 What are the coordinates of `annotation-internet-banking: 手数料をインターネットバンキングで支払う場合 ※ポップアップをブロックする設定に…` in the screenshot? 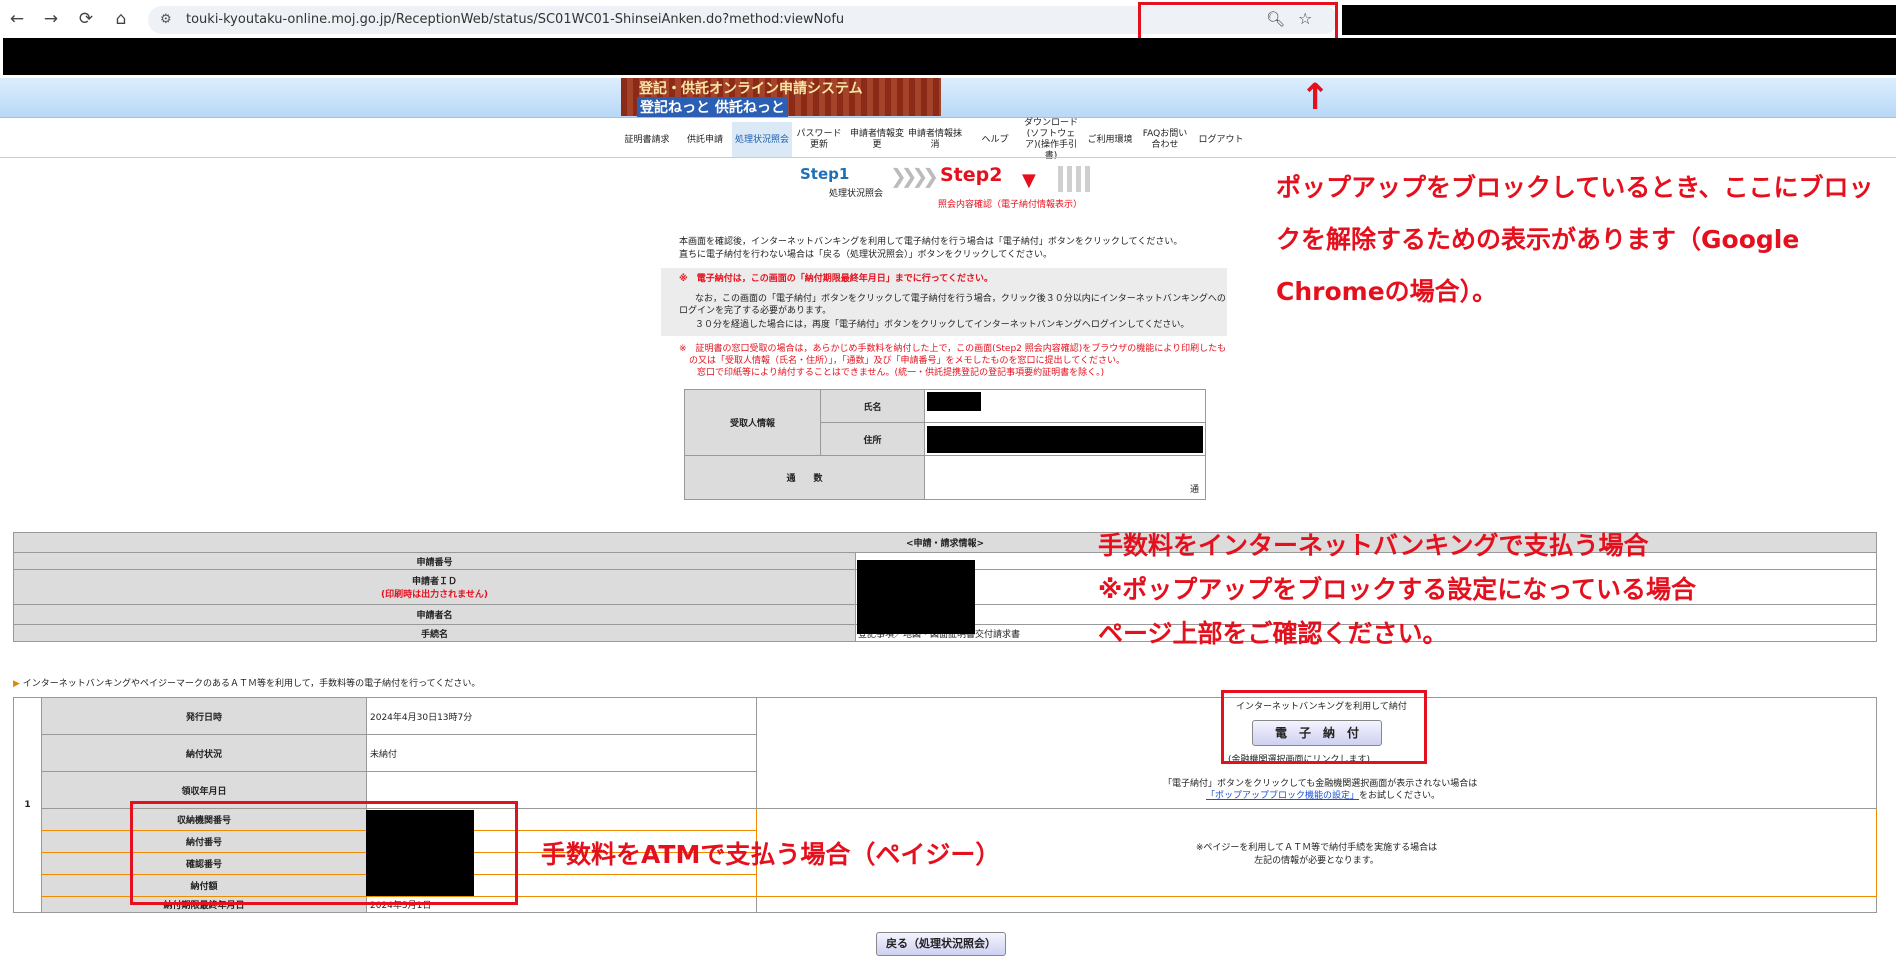 It's located at (1397, 589).